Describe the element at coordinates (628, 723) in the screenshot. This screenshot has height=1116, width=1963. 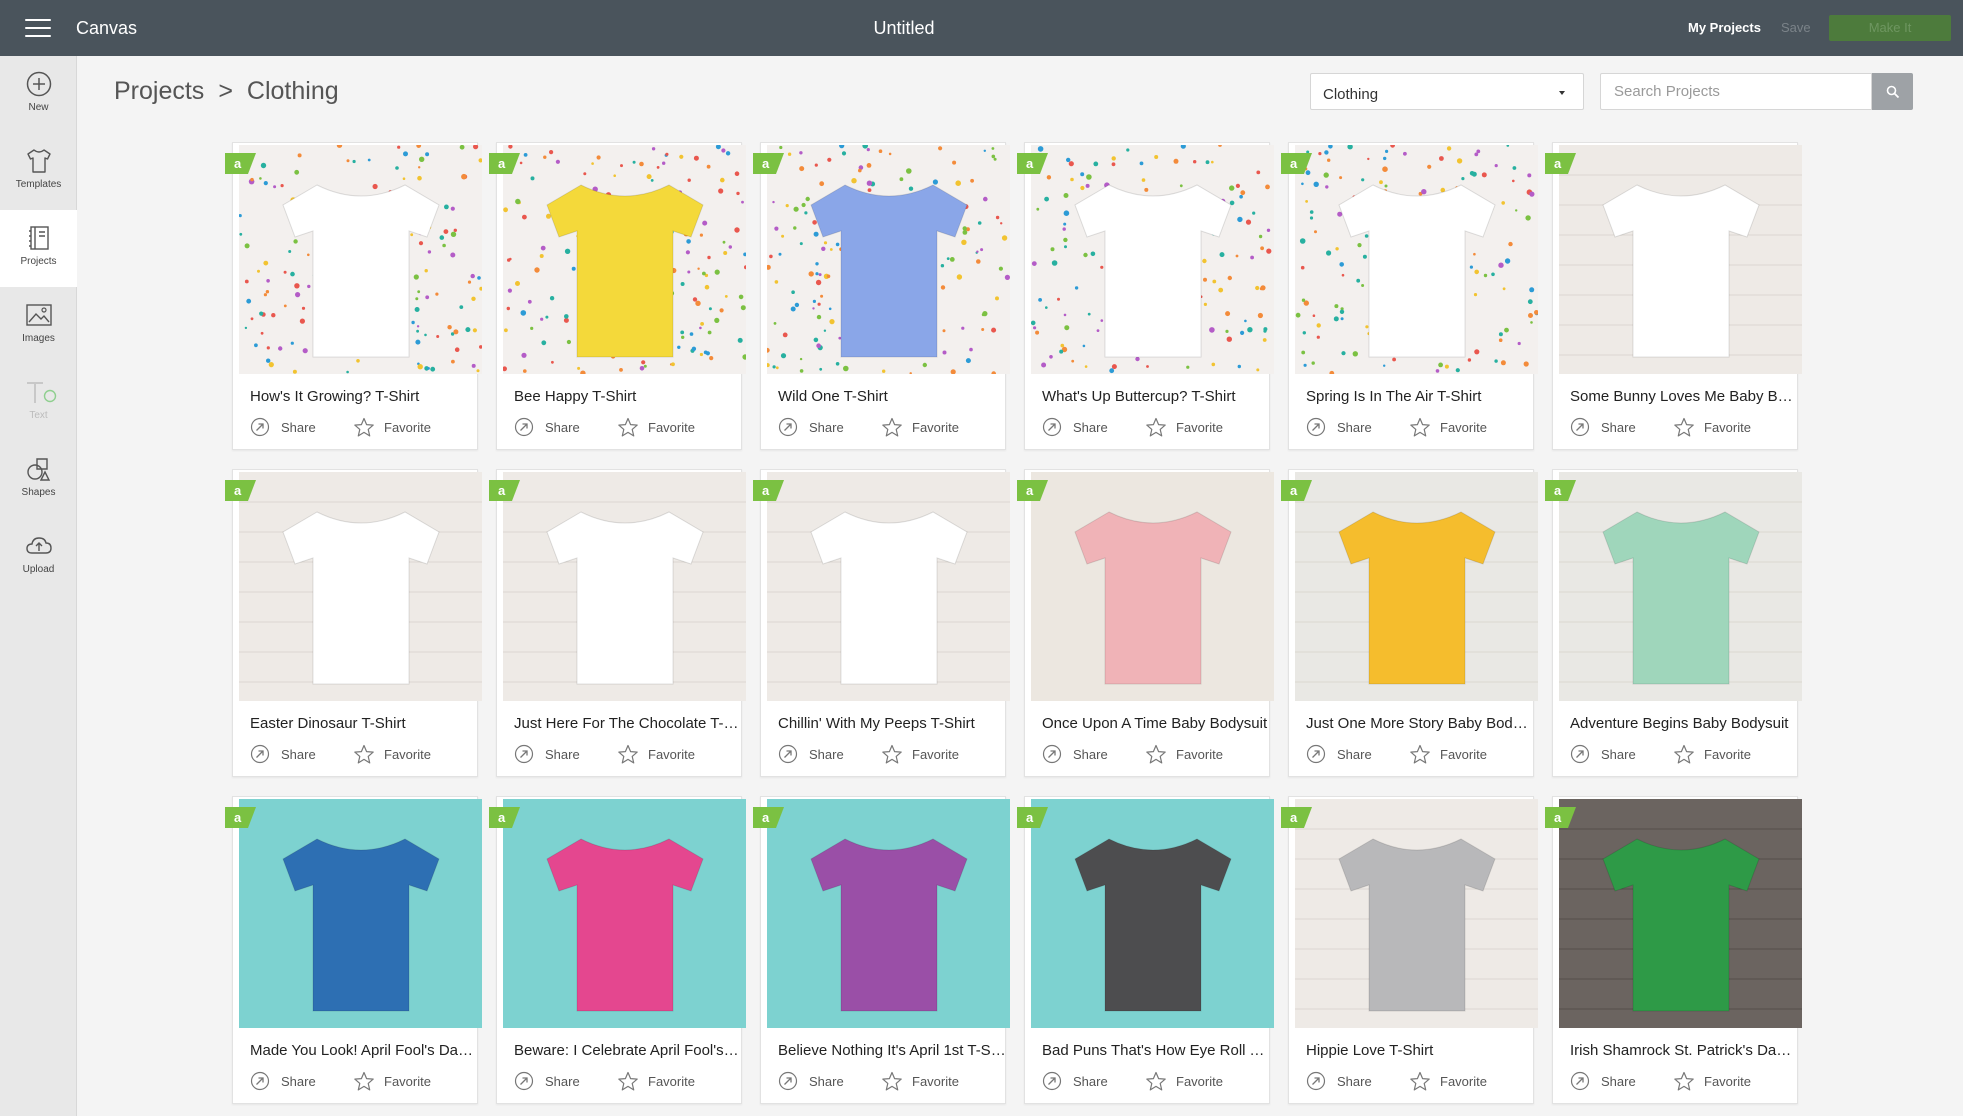
I see `project-title: Just Here For The Chocolate T-Shirt` at that location.